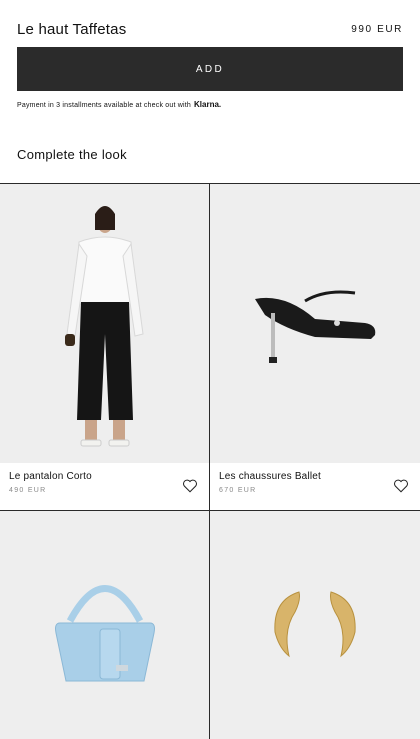  Describe the element at coordinates (50, 476) in the screenshot. I see `product-name: Le pantalon Corto` at that location.